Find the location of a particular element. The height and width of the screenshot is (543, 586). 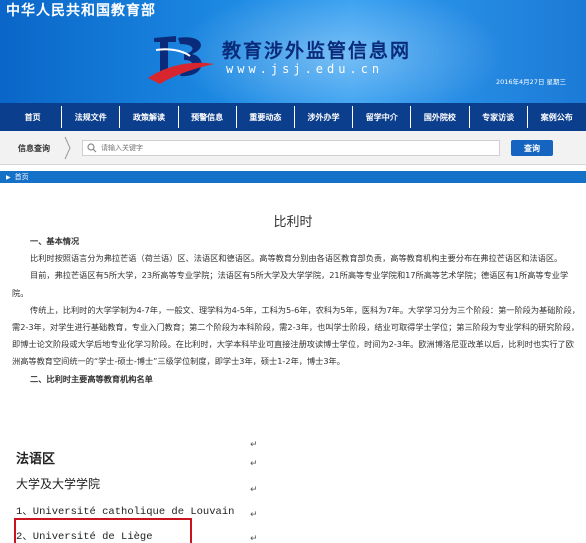

site-title: 教育涉外监管信息网 is located at coordinates (317, 51).